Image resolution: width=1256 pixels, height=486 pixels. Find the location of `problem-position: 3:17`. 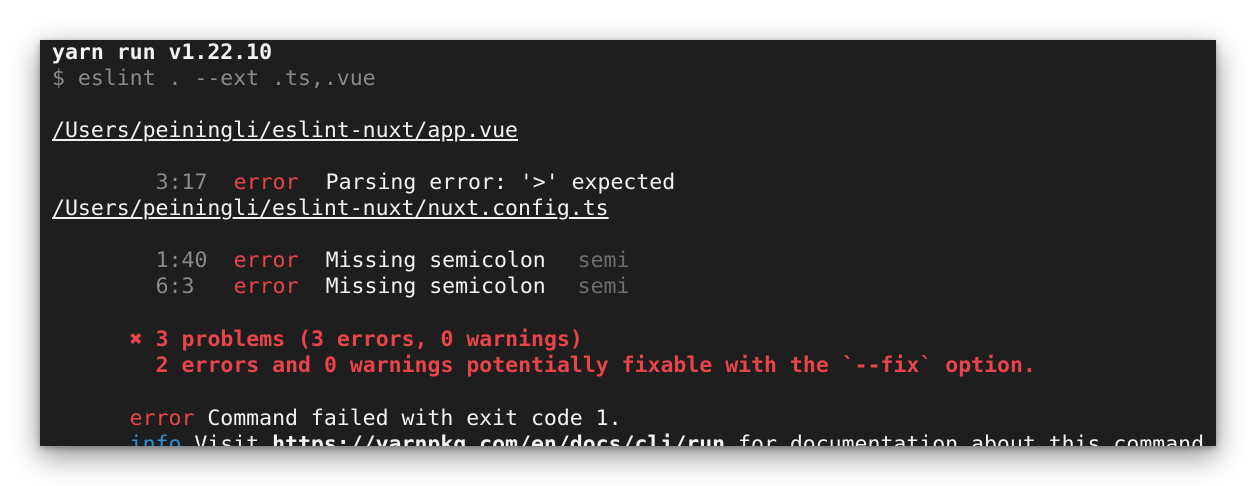

problem-position: 3:17 is located at coordinates (181, 182).